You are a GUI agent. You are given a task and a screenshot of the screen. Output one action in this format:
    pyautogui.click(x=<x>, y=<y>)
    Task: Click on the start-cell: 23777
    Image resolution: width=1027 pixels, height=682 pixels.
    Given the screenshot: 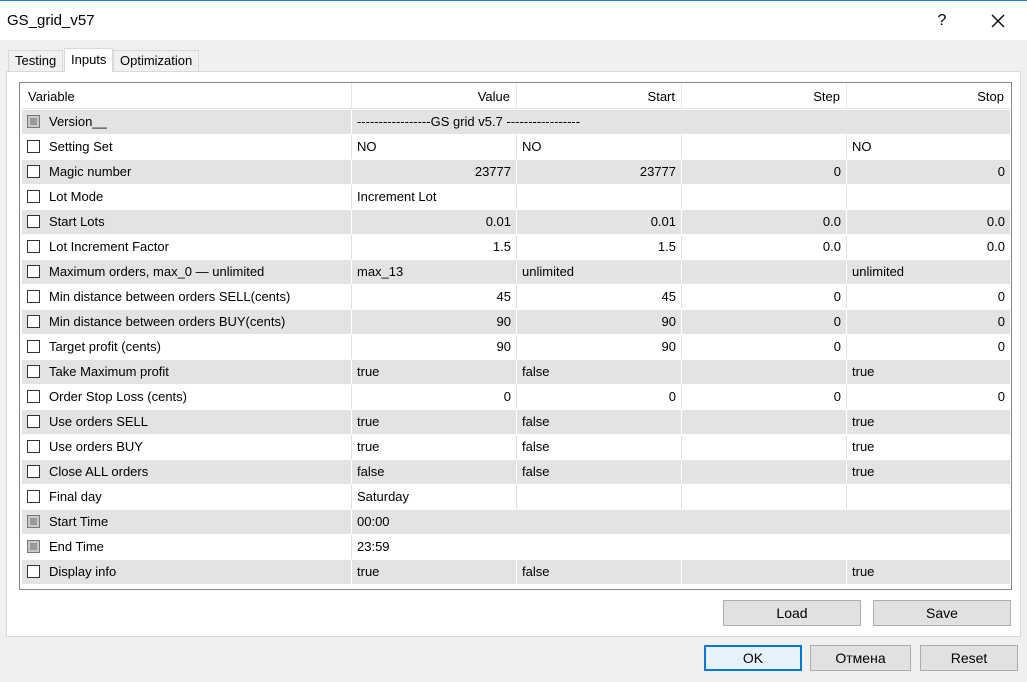 What is the action you would take?
    pyautogui.click(x=599, y=172)
    